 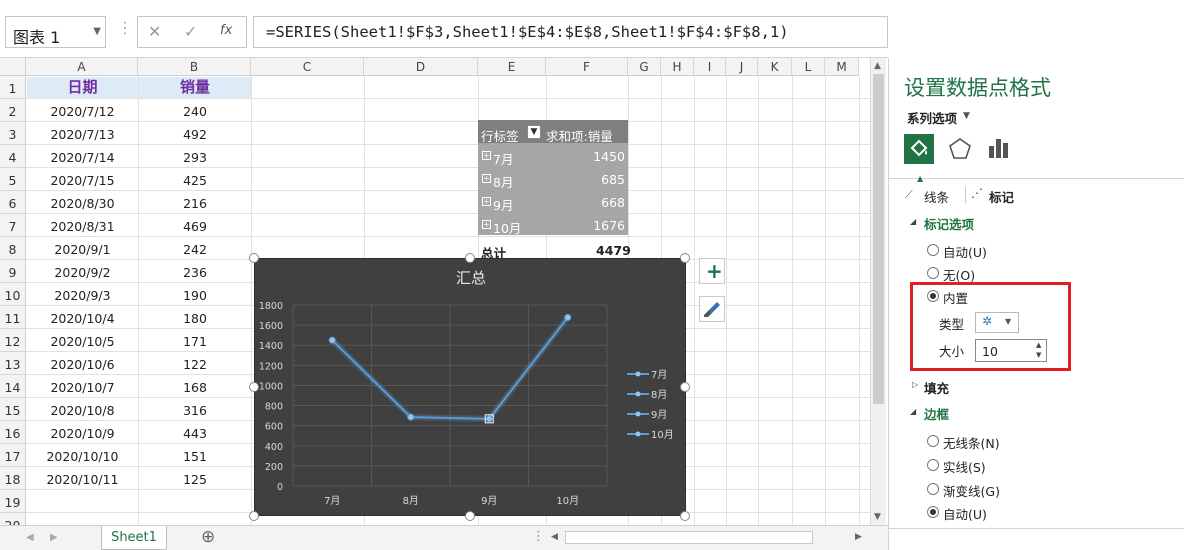 I want to click on prev-sheet-icon: ◀, so click(x=30, y=537).